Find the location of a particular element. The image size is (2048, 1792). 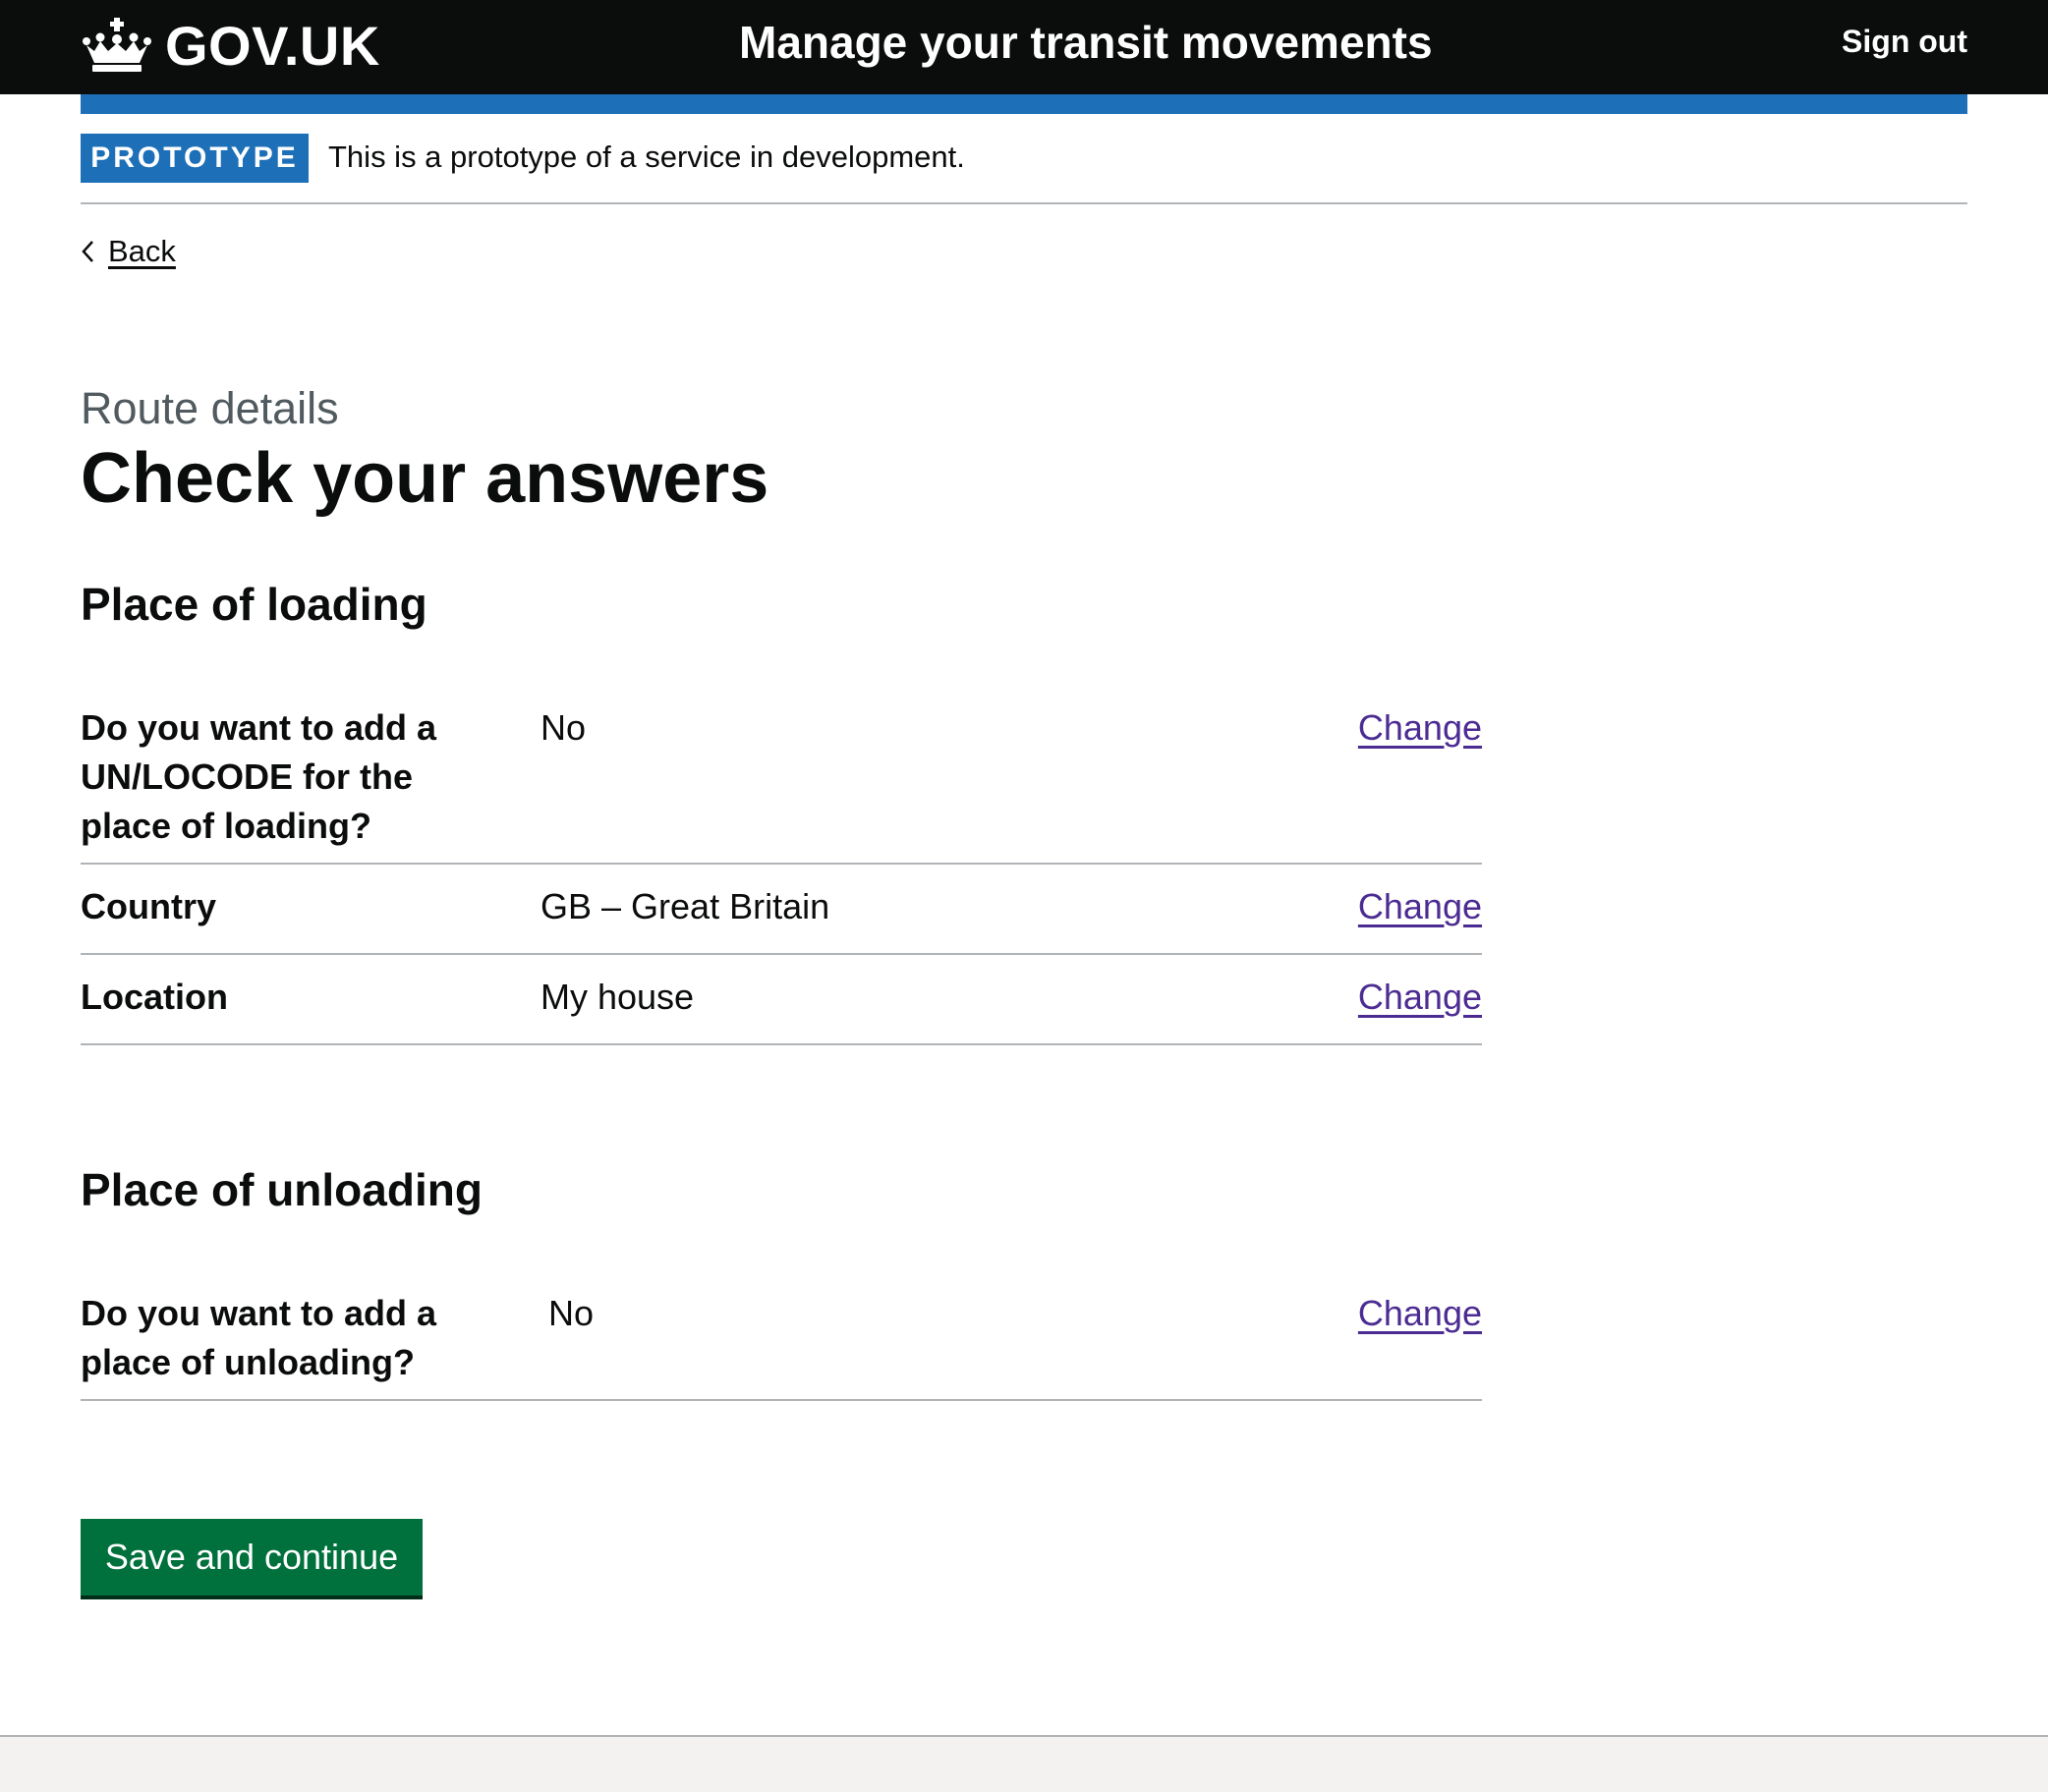

back-link: Back is located at coordinates (128, 251).